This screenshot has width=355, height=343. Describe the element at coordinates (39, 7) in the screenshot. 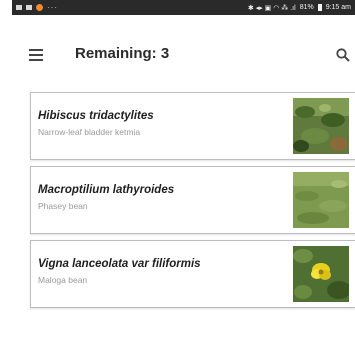

I see `app-notification-icon` at that location.